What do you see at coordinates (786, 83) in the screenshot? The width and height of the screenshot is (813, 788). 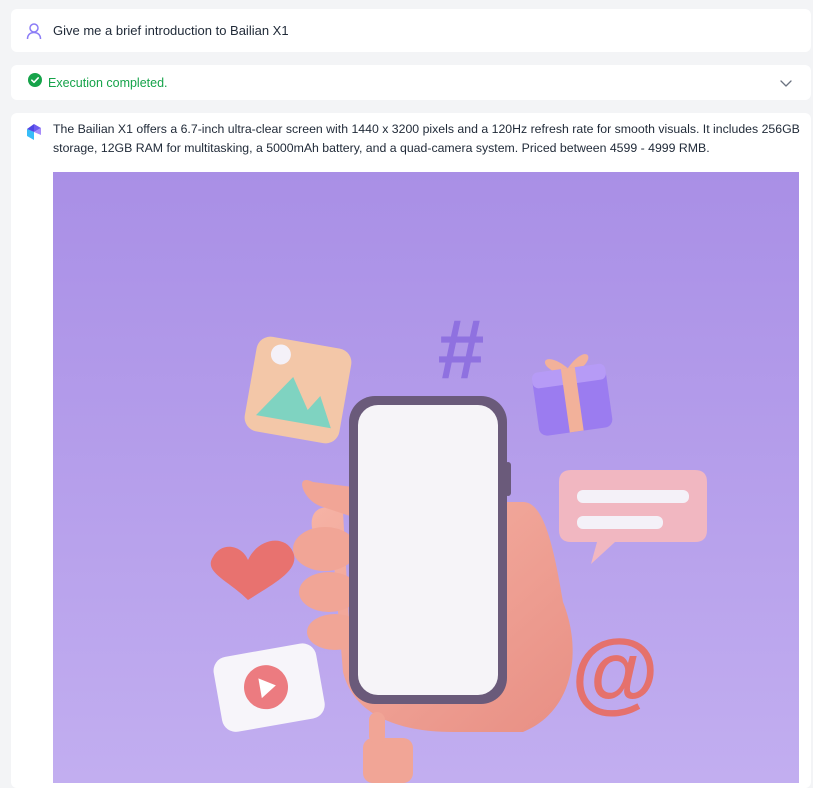 I see `chevron-down-icon` at bounding box center [786, 83].